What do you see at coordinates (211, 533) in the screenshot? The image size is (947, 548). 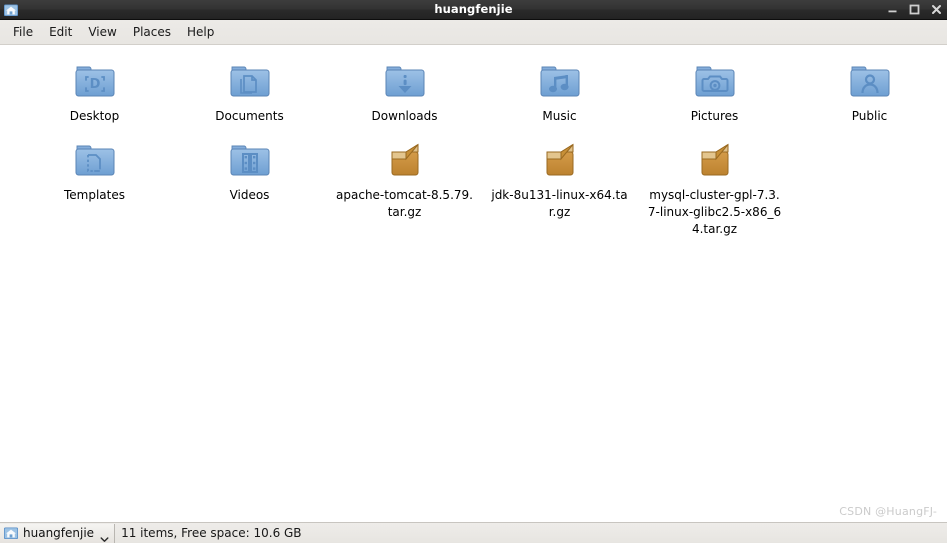 I see `status-summary: 11 items, Free space: 10.6 GB` at bounding box center [211, 533].